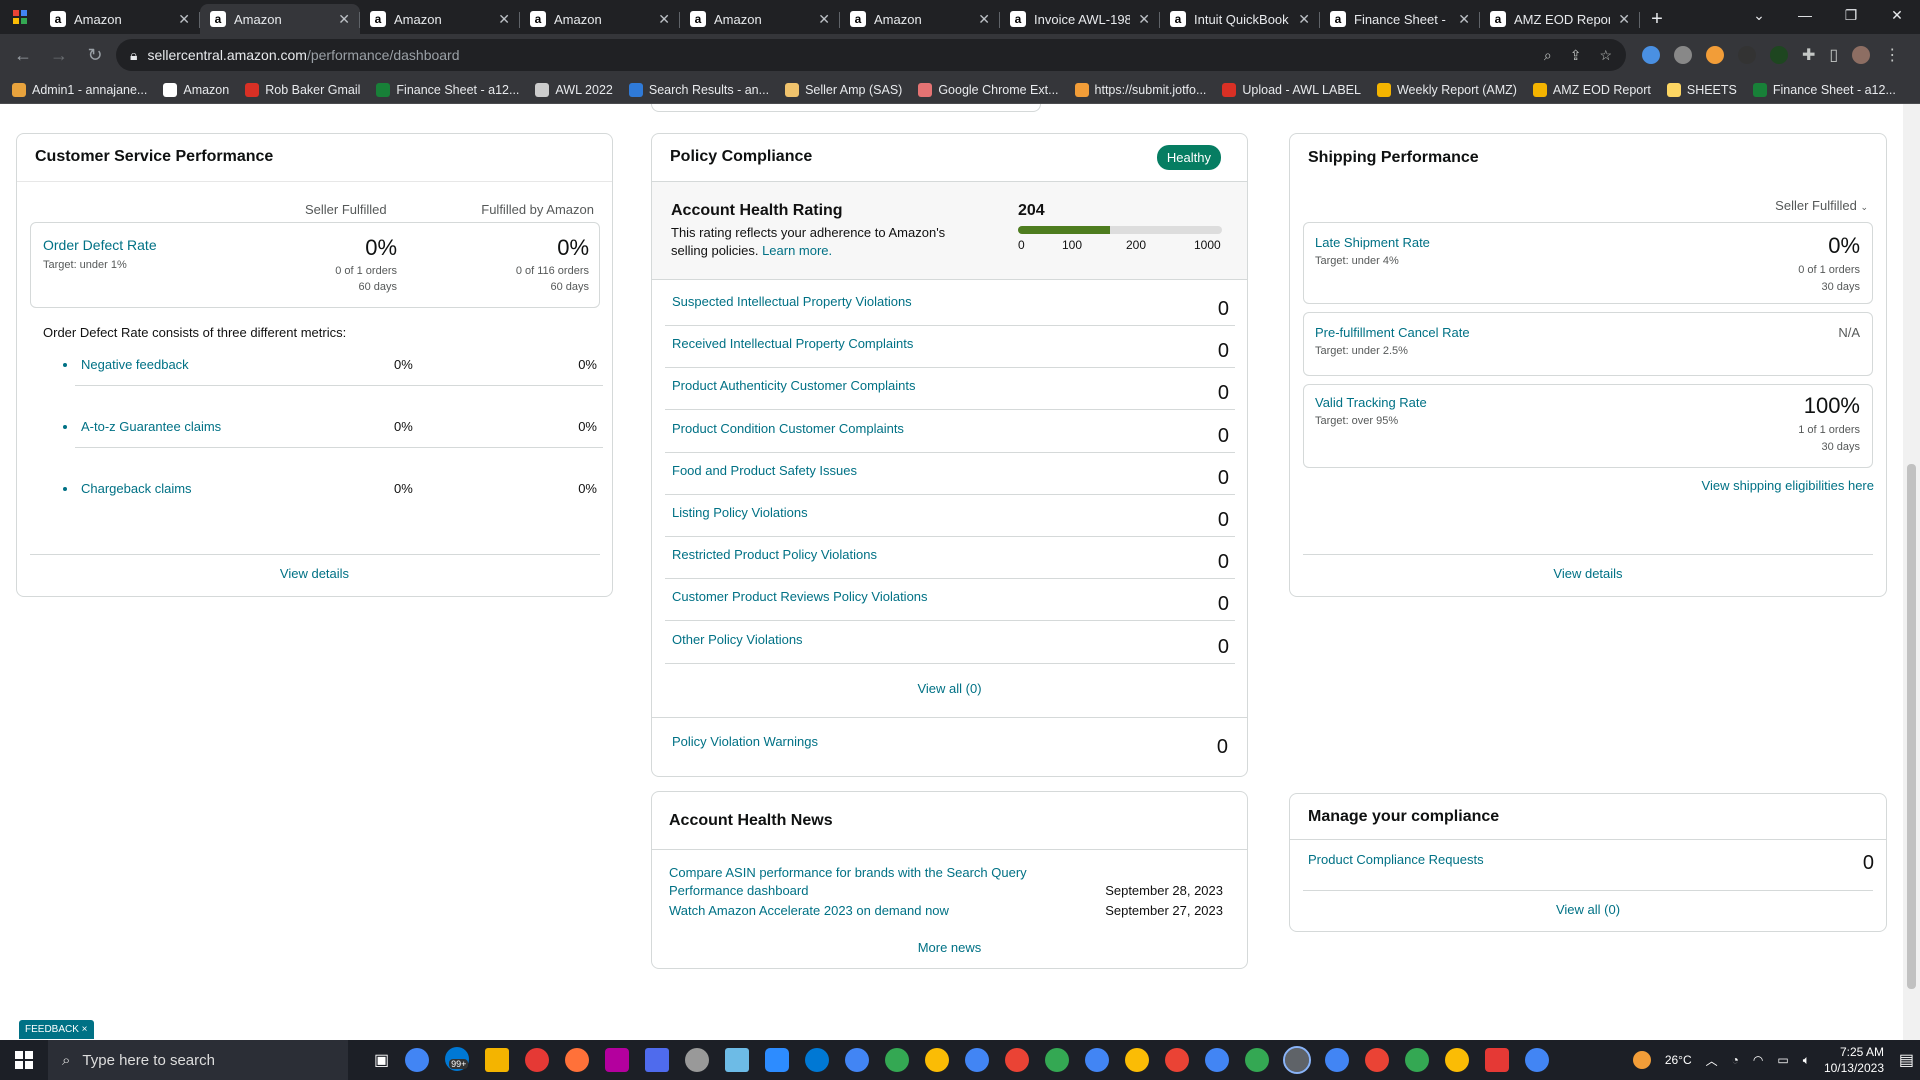 The width and height of the screenshot is (1920, 1080). Describe the element at coordinates (1446, 89) in the screenshot. I see `bookmark-item: Weekly Report (AMZ)` at that location.